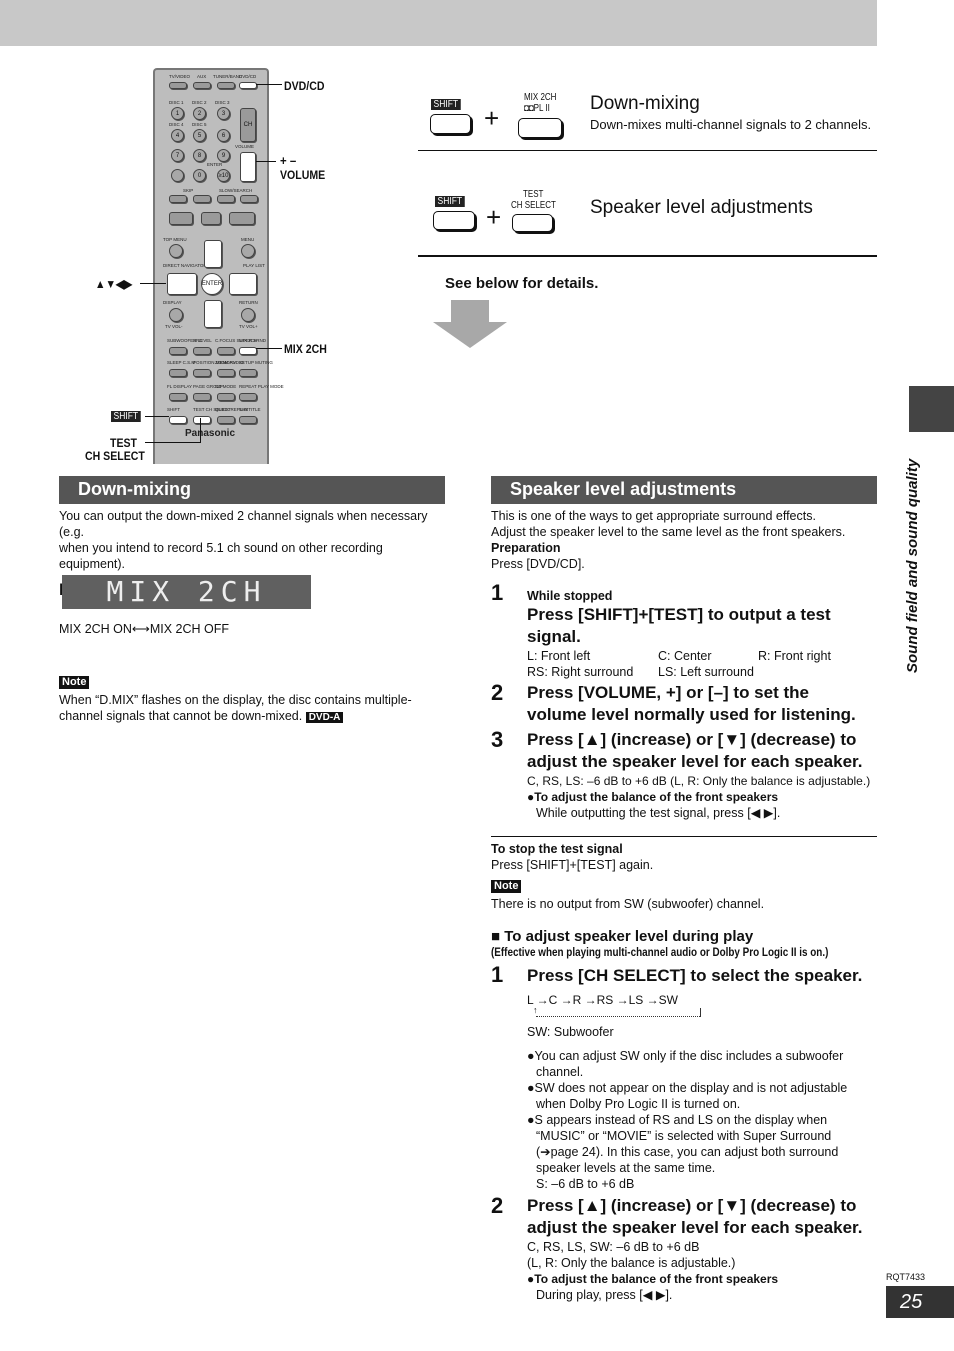 The image size is (954, 1351). I want to click on brand-logo: Panasonic, so click(210, 433).